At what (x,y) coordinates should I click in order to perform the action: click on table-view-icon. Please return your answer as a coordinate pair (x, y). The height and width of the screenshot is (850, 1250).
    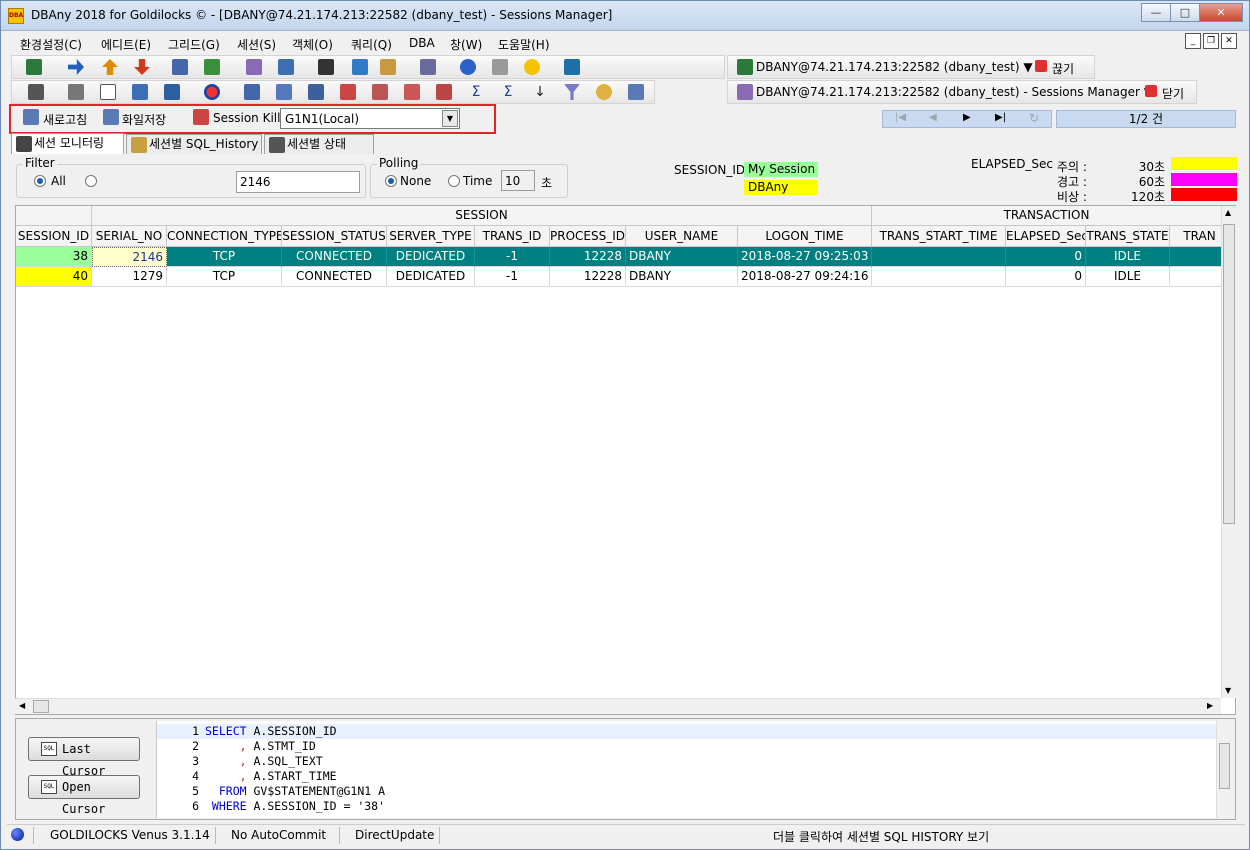
    Looking at the image, I should click on (316, 92).